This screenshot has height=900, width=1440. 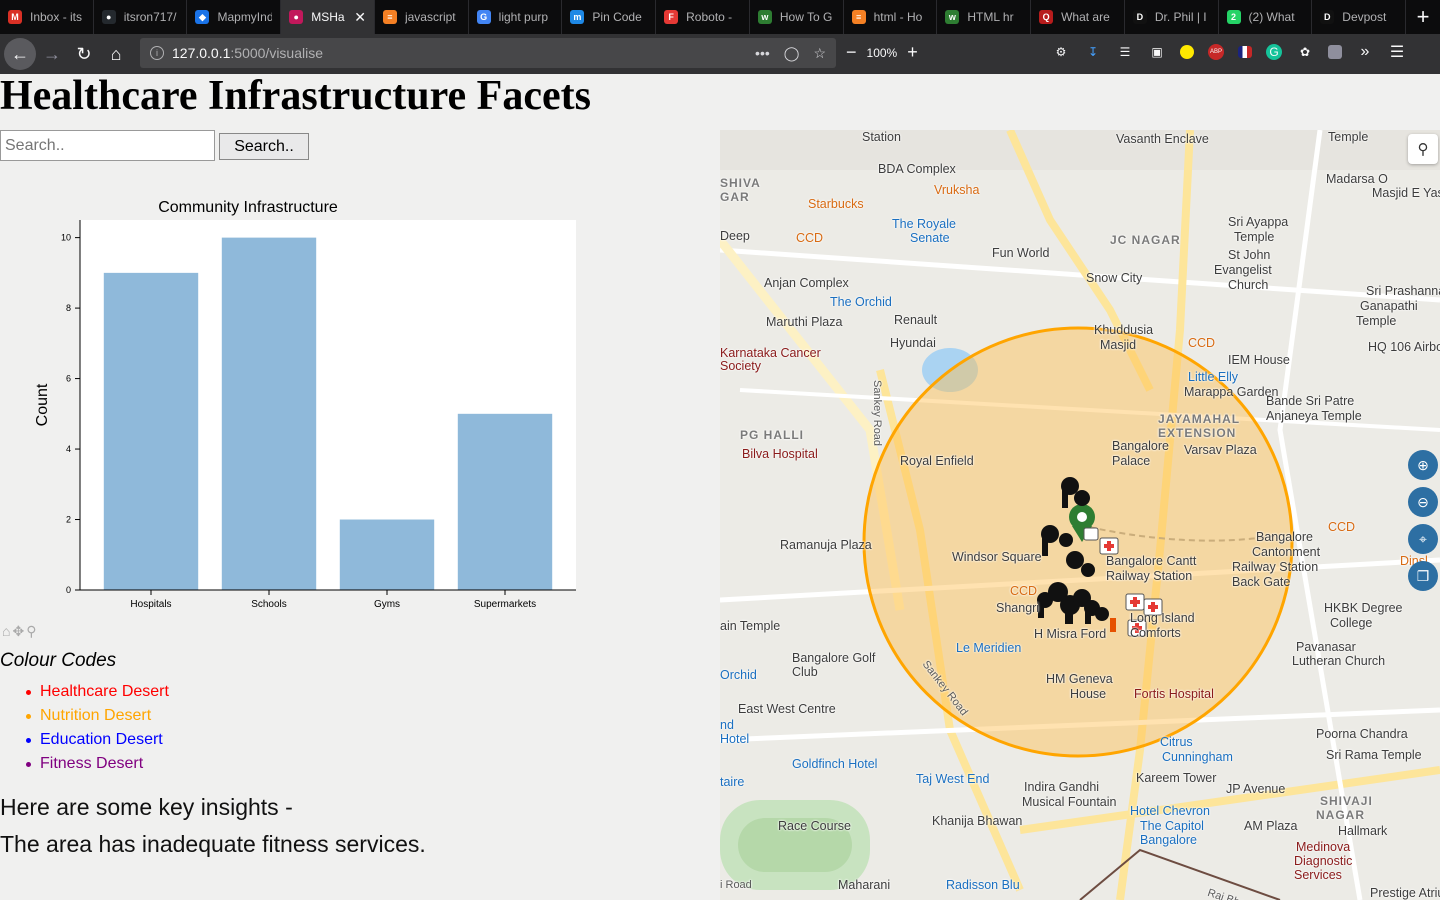 I want to click on tab-title: light purp, so click(x=523, y=17).